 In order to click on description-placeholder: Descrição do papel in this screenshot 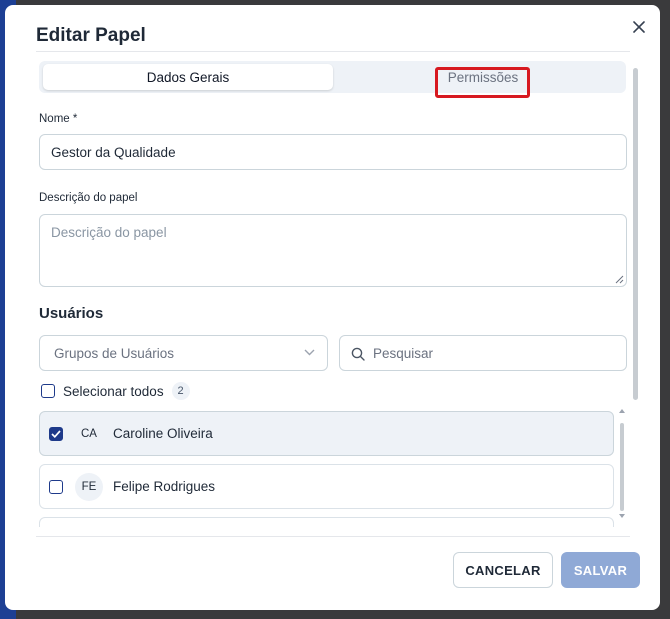, I will do `click(109, 232)`.